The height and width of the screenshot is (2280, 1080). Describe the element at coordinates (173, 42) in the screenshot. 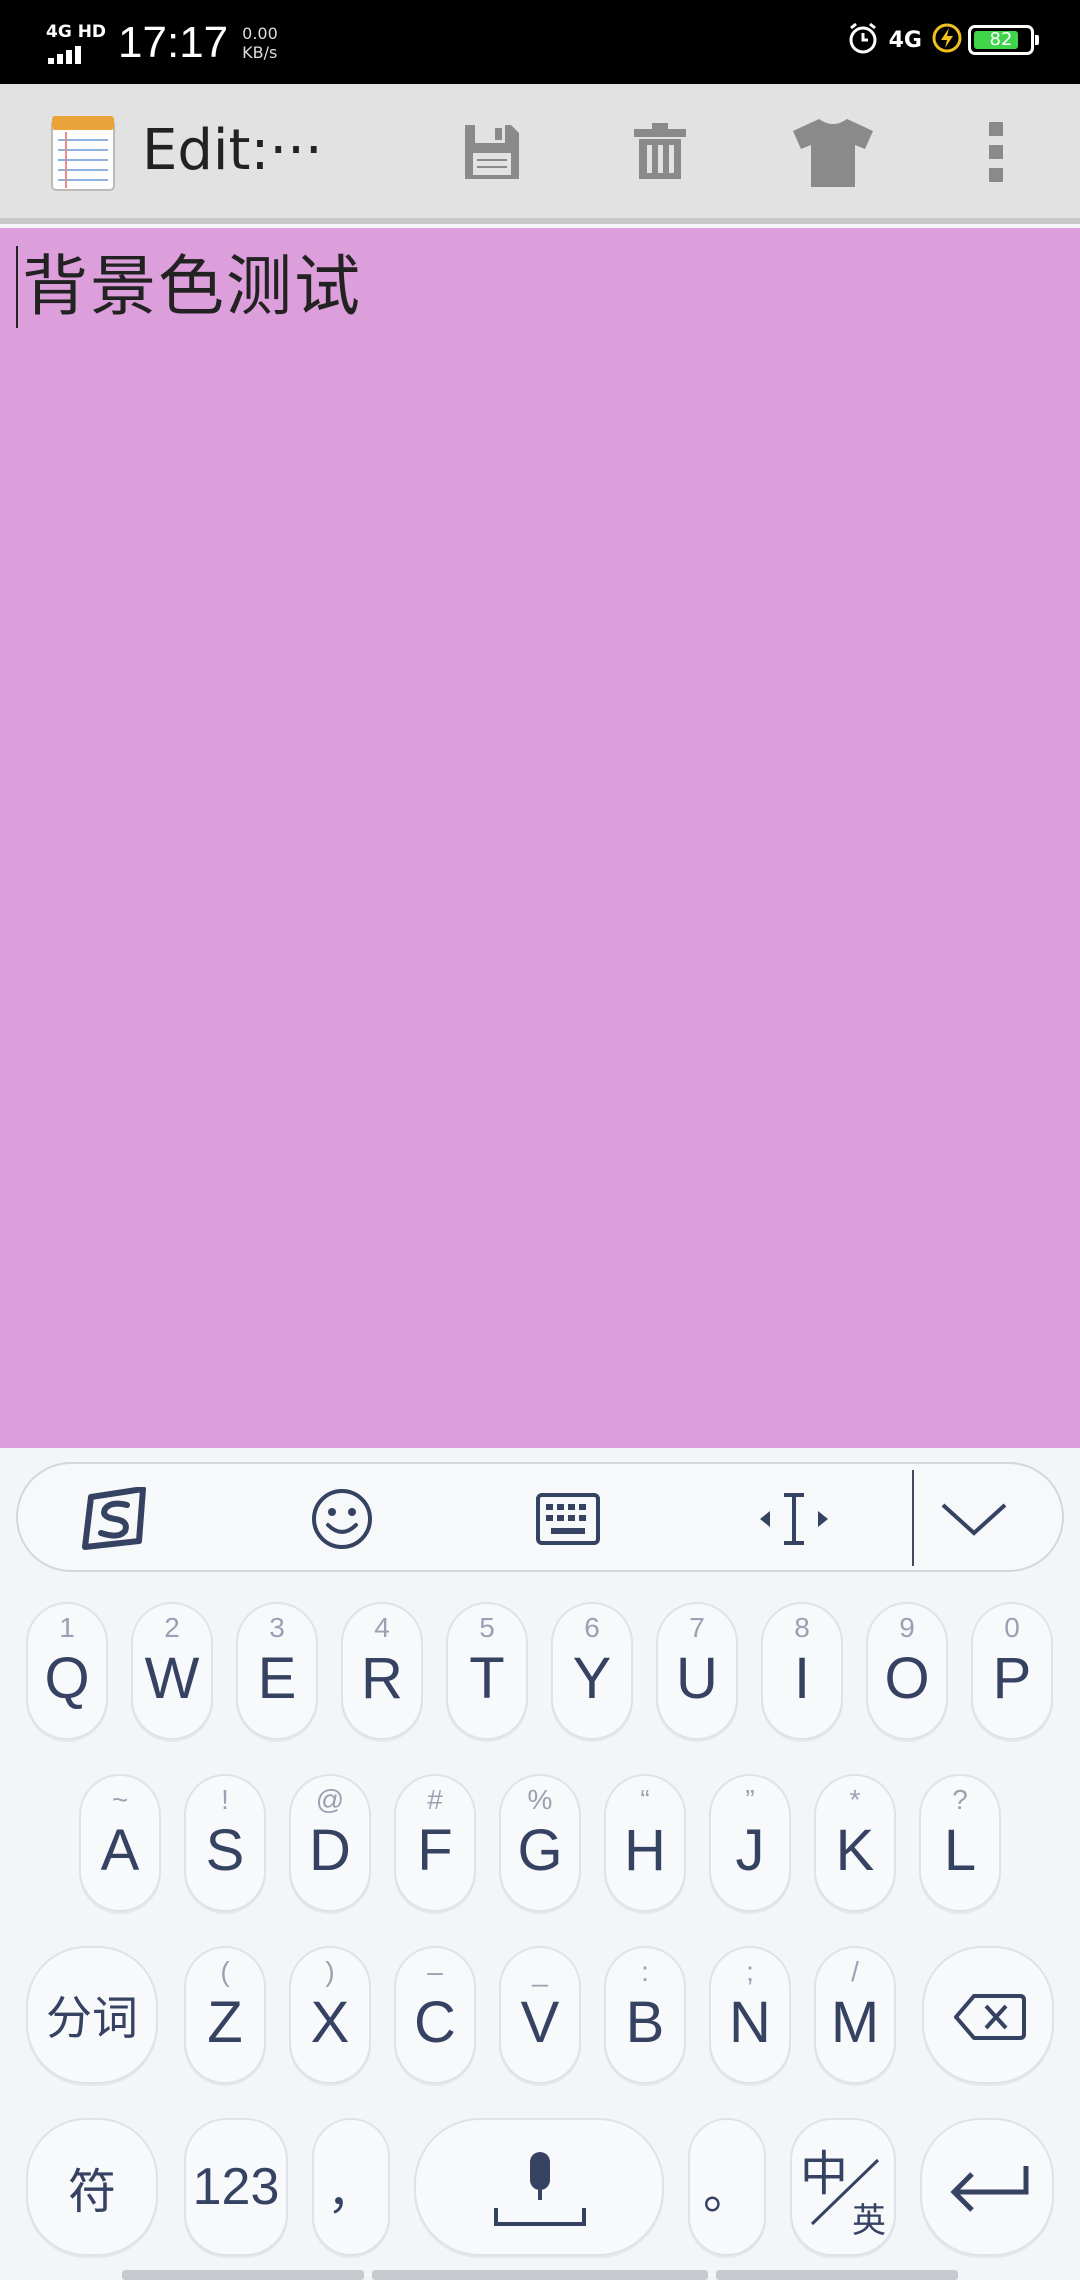

I see `clock: 17:17` at that location.